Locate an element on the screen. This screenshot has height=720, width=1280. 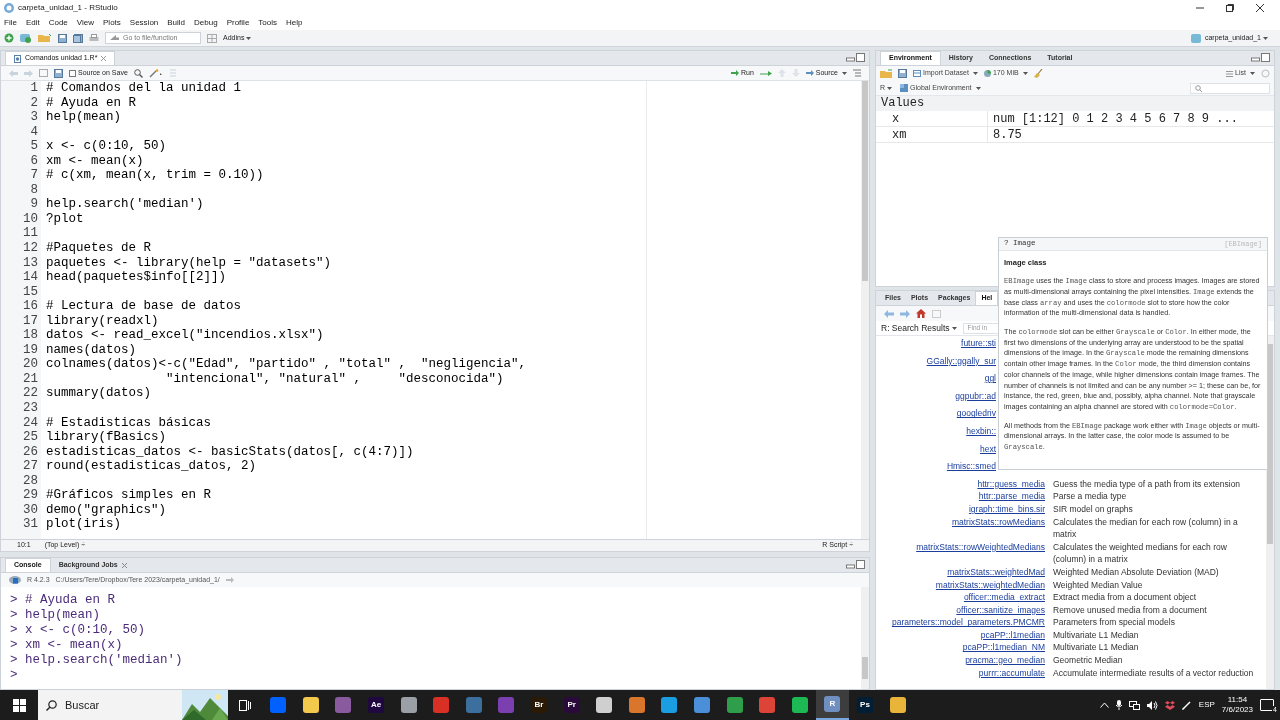
help-description: Accumulate intermediate results of a vector reduction is located at coordinates (1153, 672).